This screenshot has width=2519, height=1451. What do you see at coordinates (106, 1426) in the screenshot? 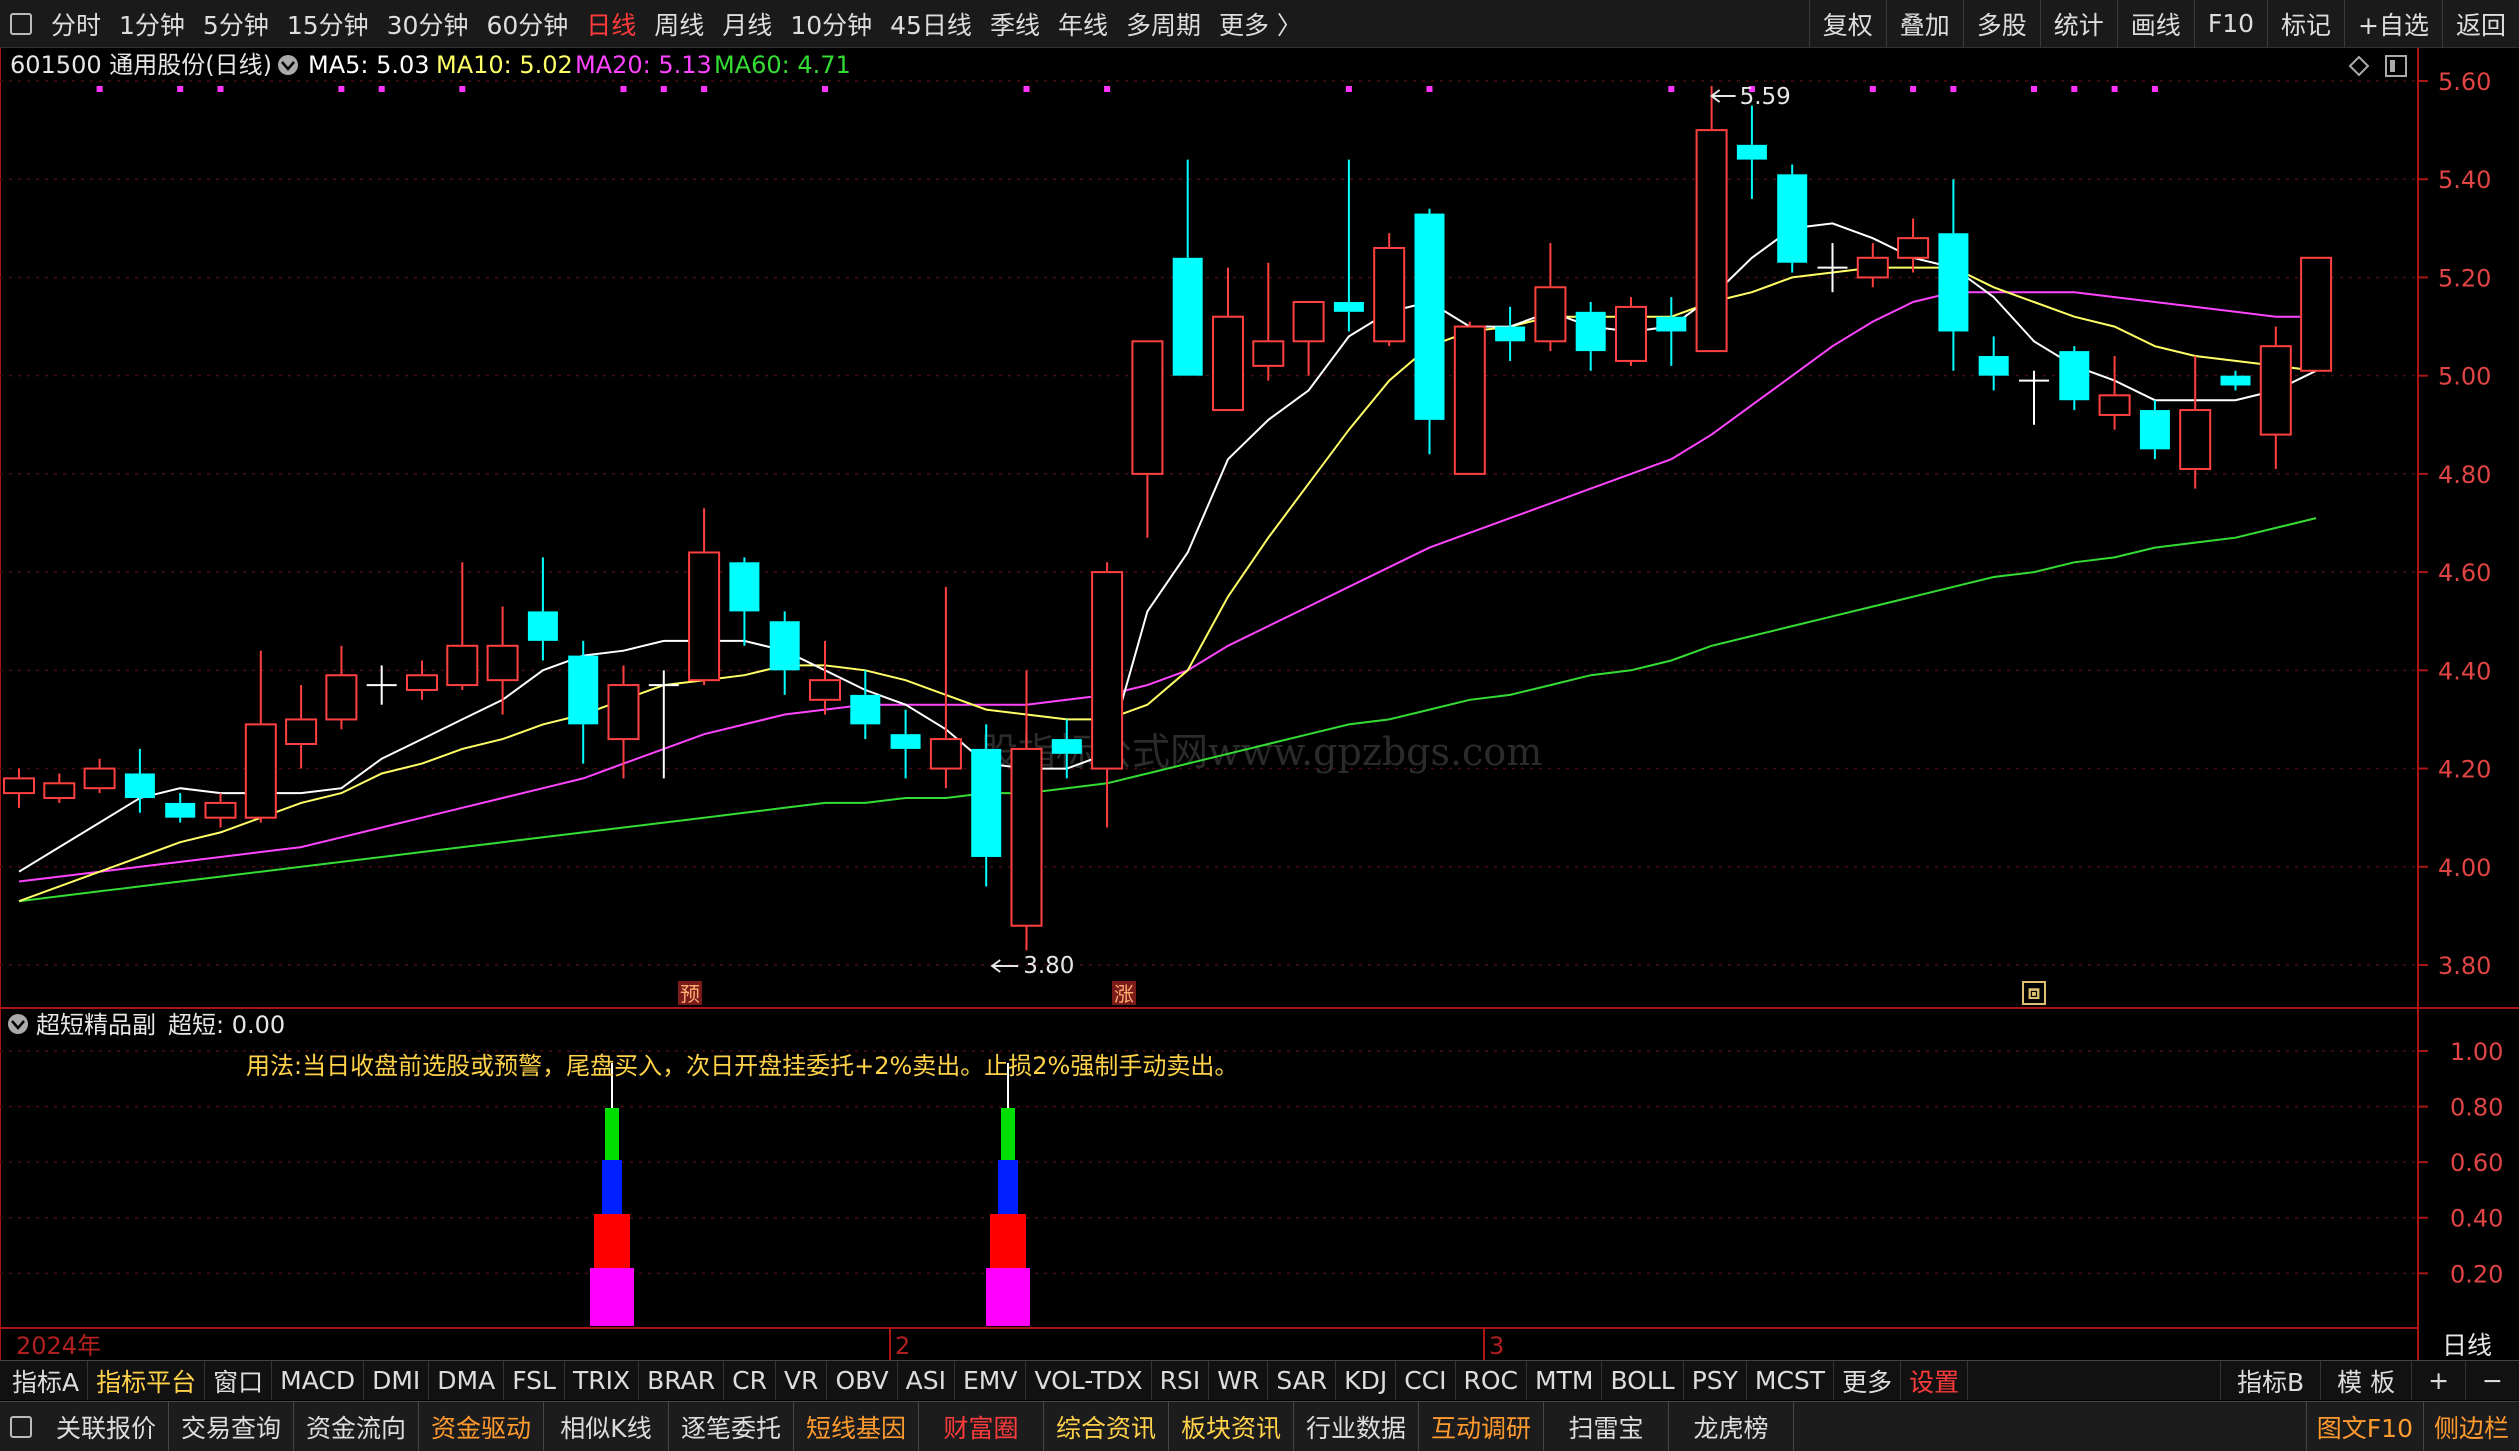
I see `function-button-0: 关联报价` at bounding box center [106, 1426].